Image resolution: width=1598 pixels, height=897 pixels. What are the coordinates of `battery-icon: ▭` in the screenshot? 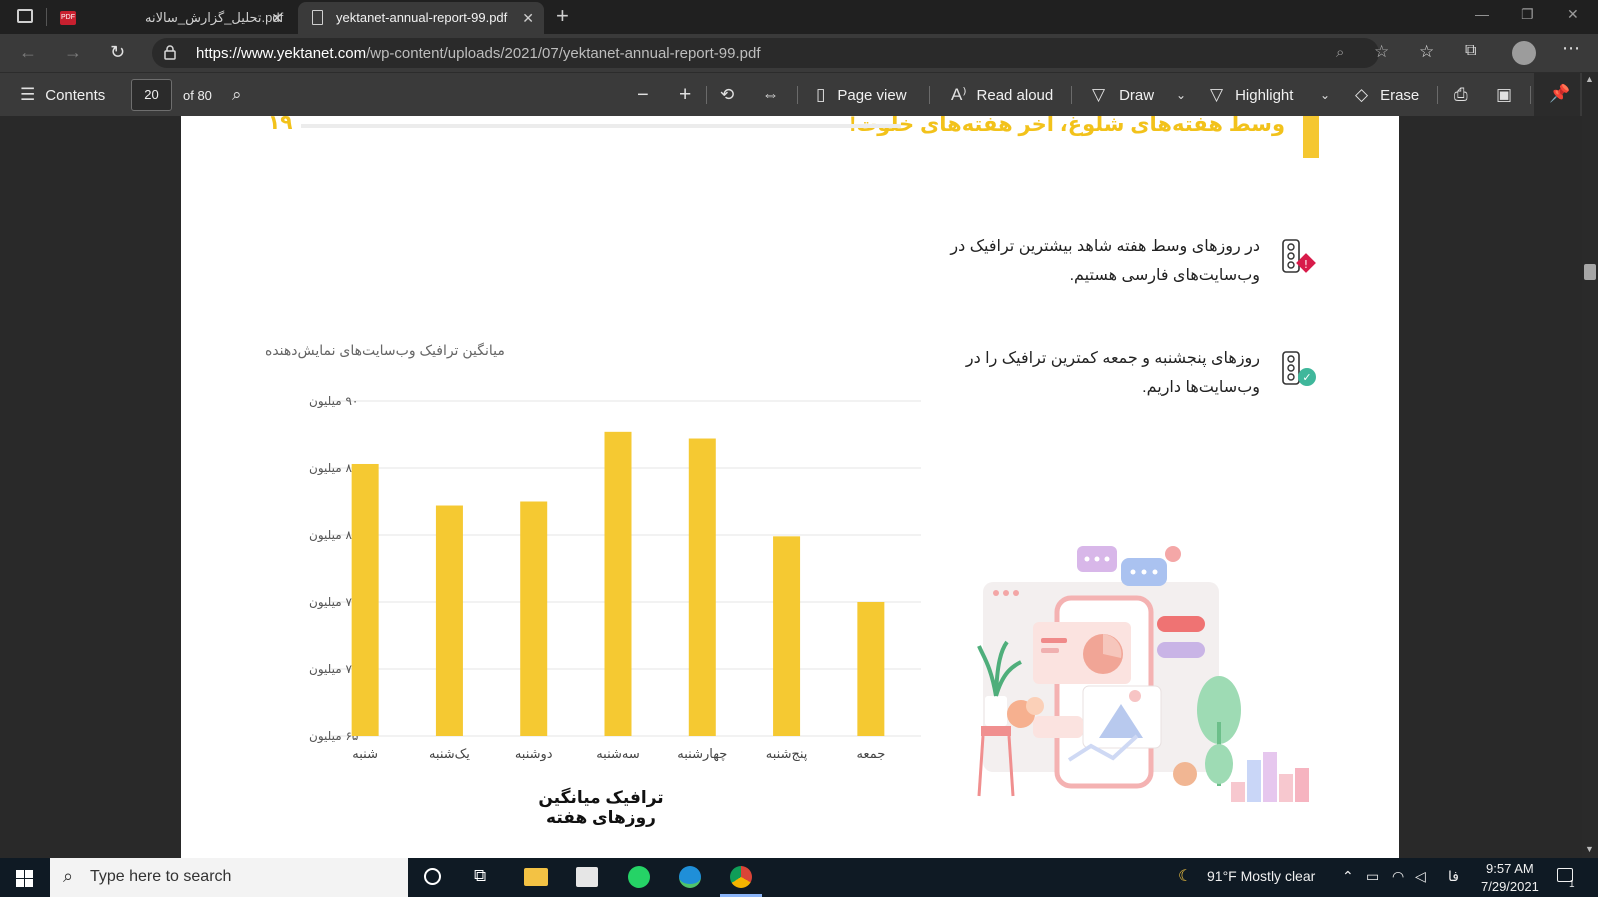 It's located at (1372, 876).